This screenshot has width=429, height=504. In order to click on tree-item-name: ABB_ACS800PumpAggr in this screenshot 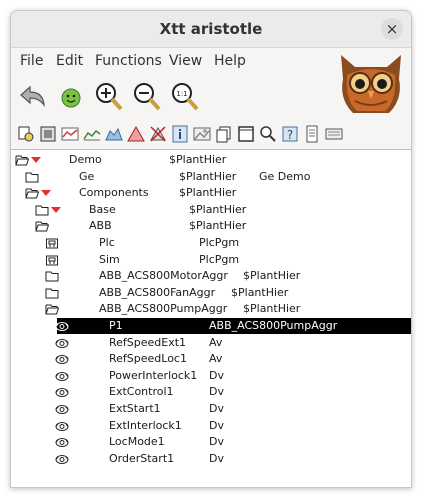, I will do `click(163, 308)`.